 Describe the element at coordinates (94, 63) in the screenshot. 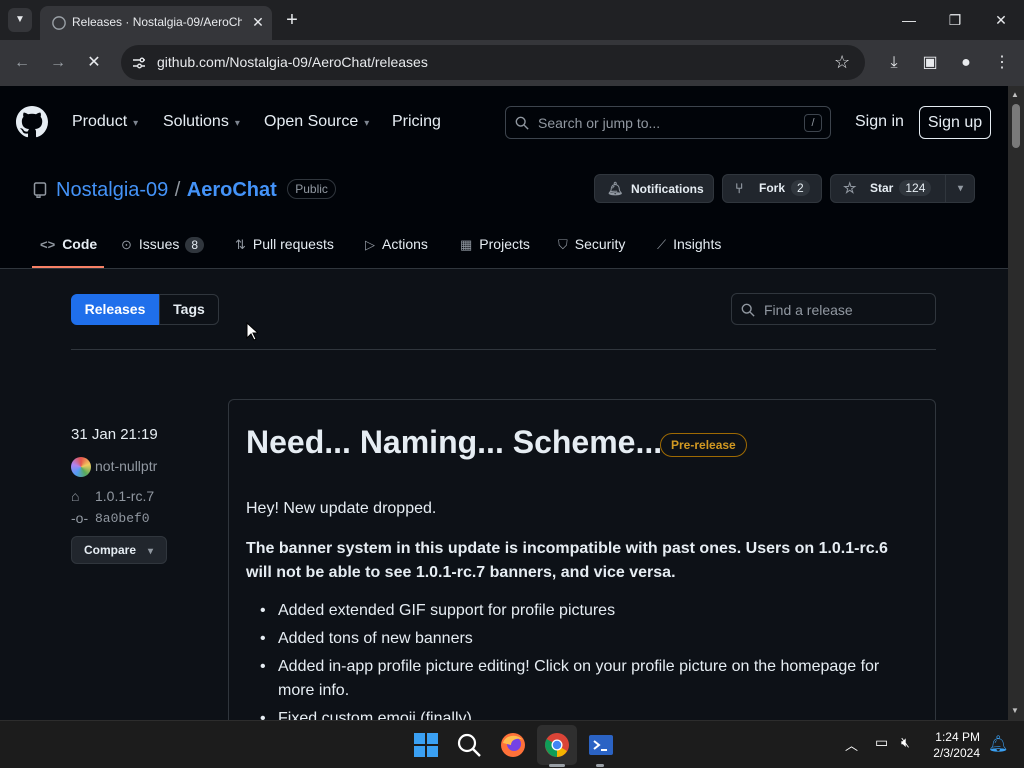

I see `stop-loading-icon: ✕` at that location.